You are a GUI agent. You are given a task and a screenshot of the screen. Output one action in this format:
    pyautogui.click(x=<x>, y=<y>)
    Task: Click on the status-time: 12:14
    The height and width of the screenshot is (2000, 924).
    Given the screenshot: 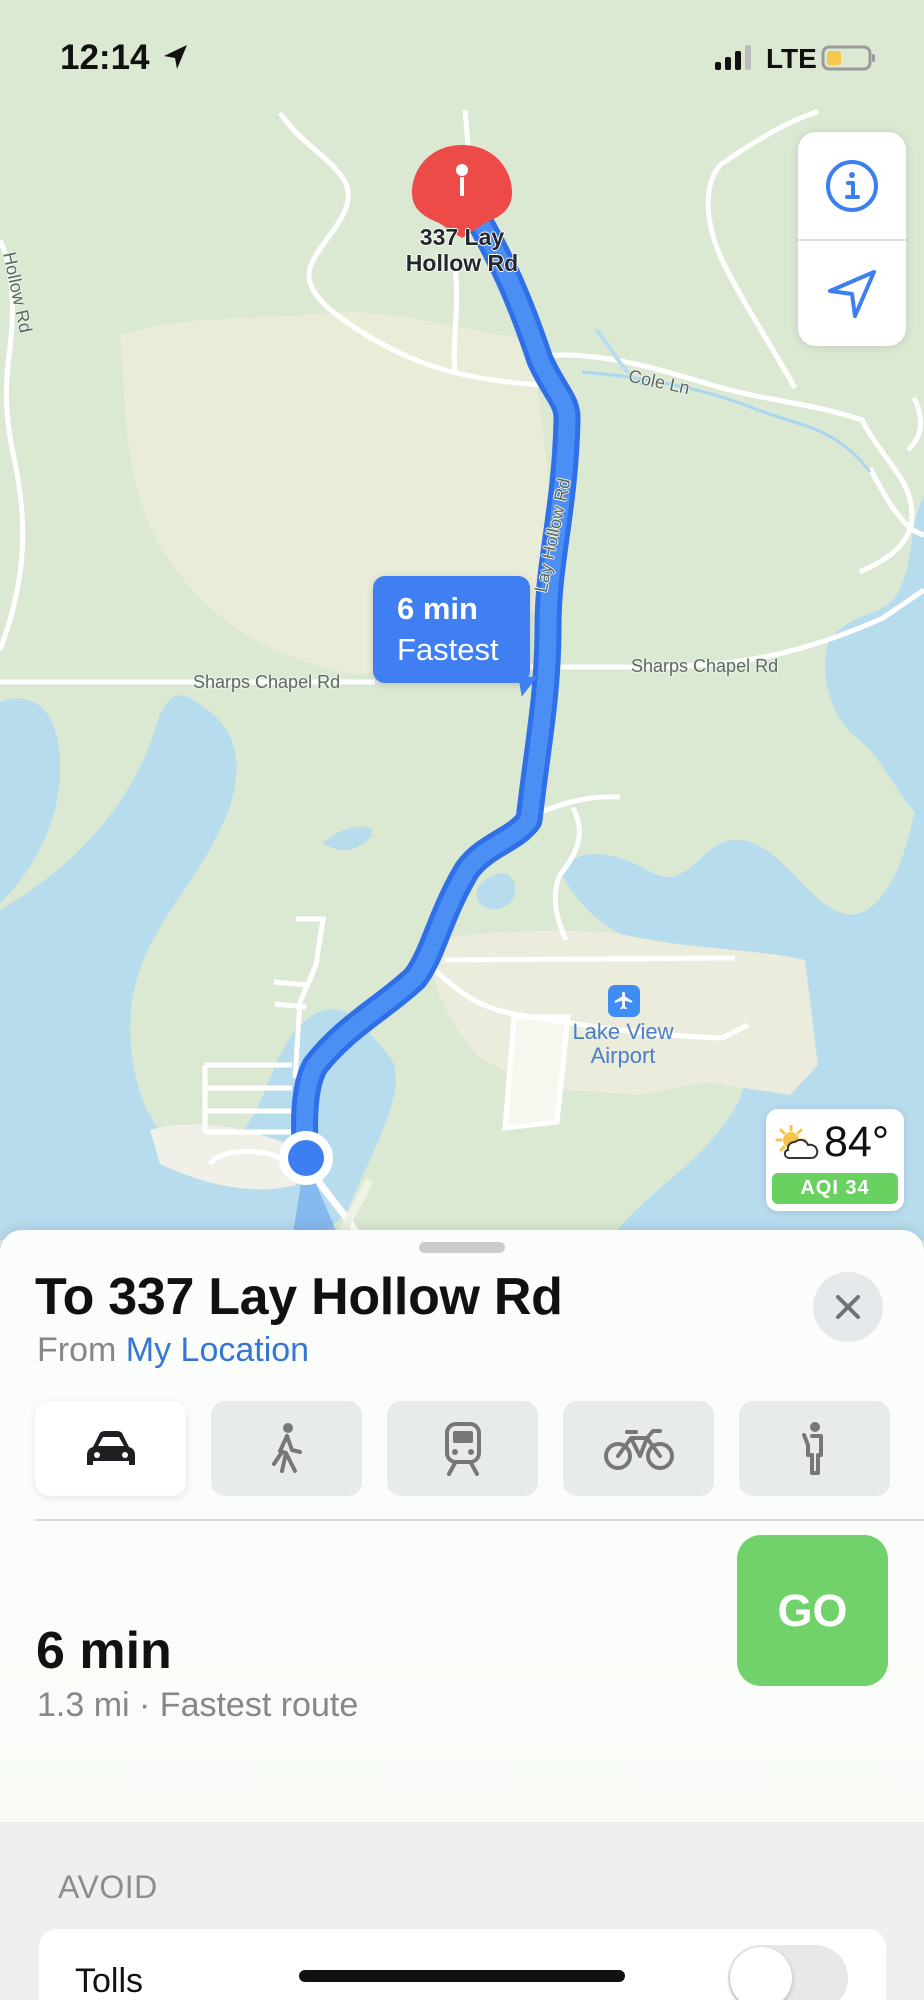 What is the action you would take?
    pyautogui.click(x=105, y=57)
    